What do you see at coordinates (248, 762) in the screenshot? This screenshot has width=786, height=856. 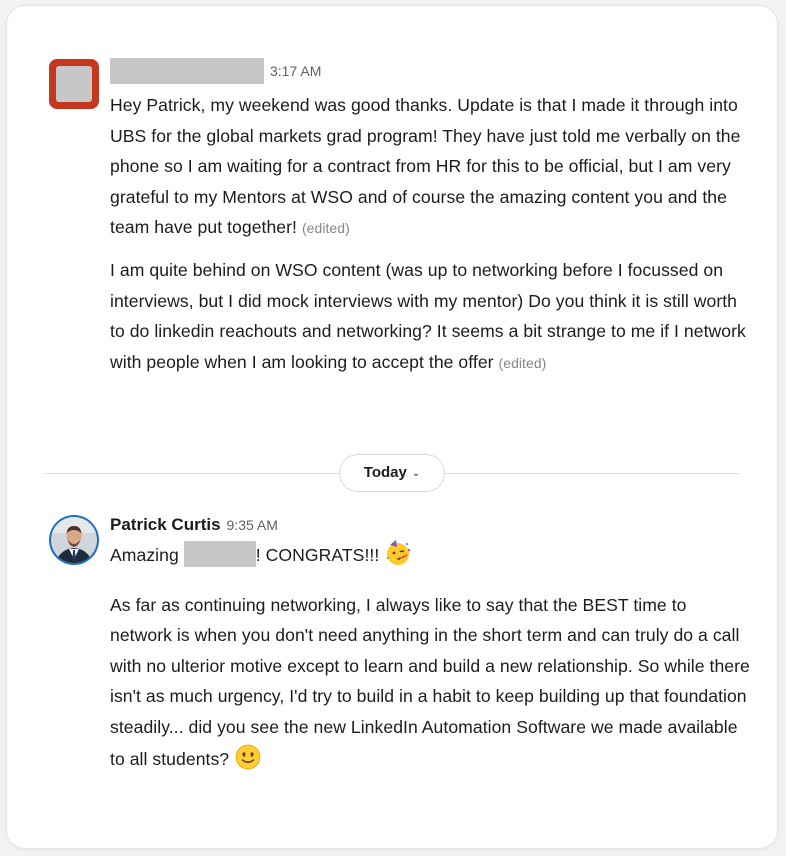 I see `slightly-smiling-face-icon` at bounding box center [248, 762].